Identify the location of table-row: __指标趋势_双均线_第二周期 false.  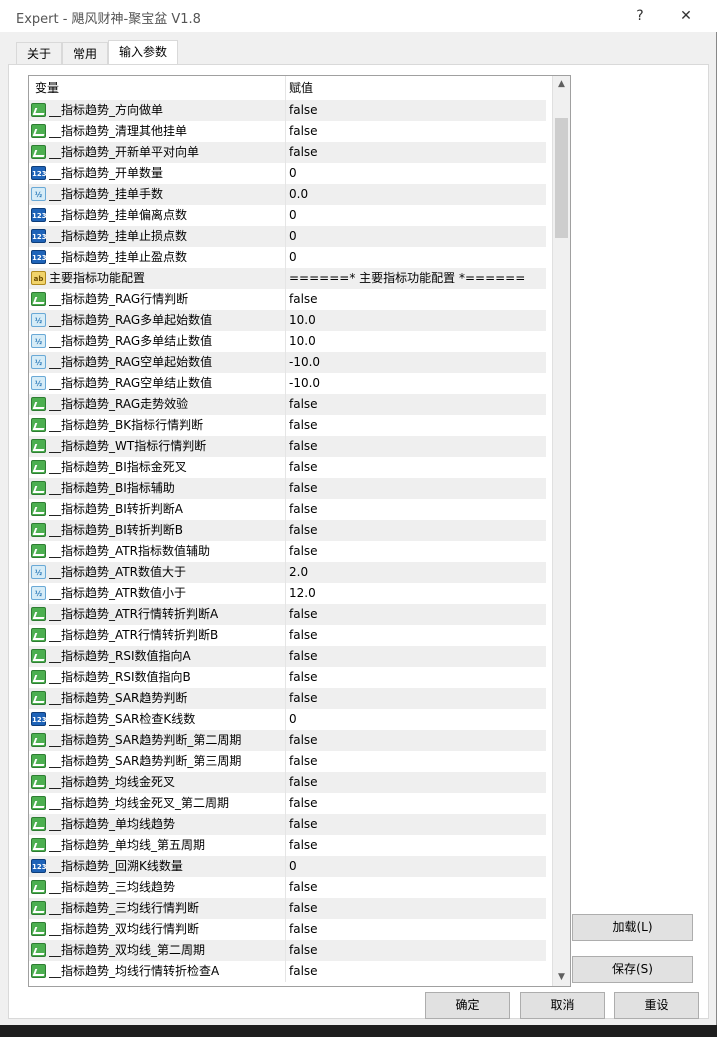
(287, 950).